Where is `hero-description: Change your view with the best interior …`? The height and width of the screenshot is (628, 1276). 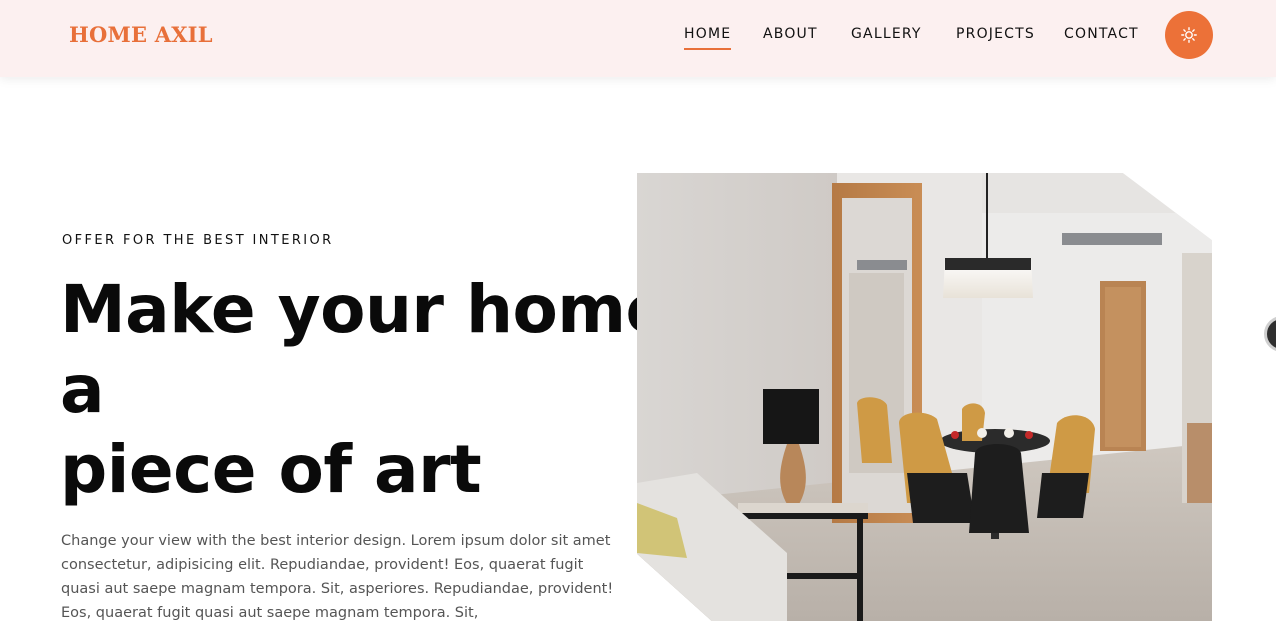
hero-description: Change your view with the best interior … is located at coordinates (337, 577).